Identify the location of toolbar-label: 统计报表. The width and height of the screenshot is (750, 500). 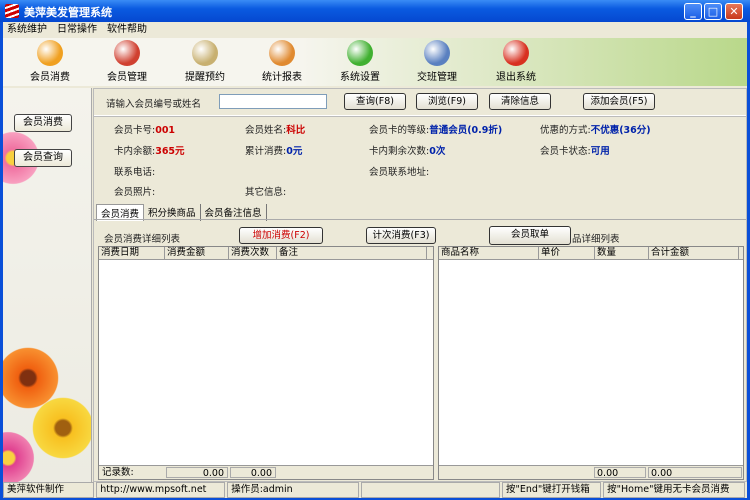
(282, 77).